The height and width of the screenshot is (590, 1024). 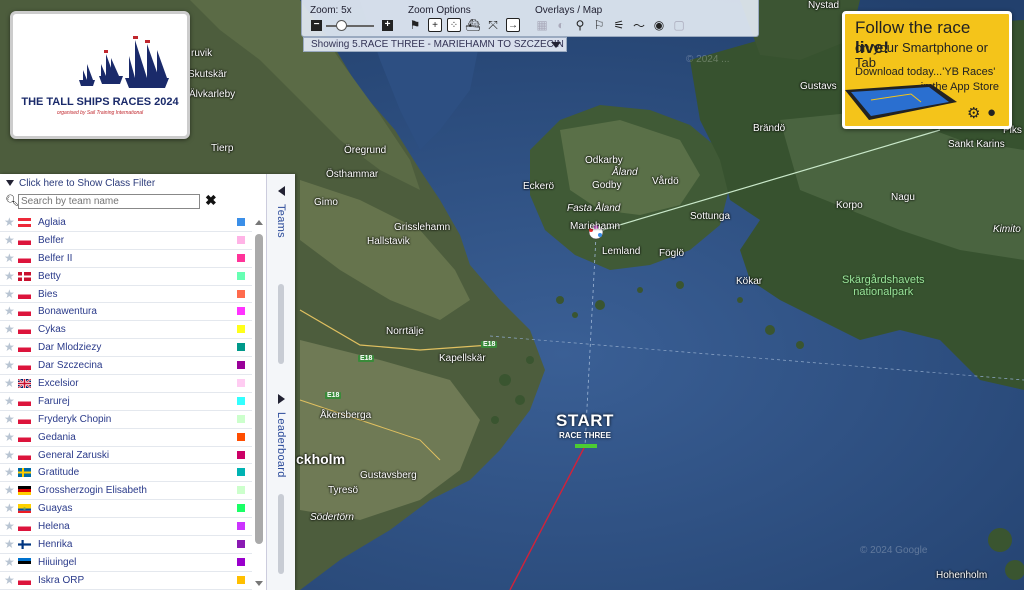 I want to click on chevron-down-icon, so click(x=556, y=45).